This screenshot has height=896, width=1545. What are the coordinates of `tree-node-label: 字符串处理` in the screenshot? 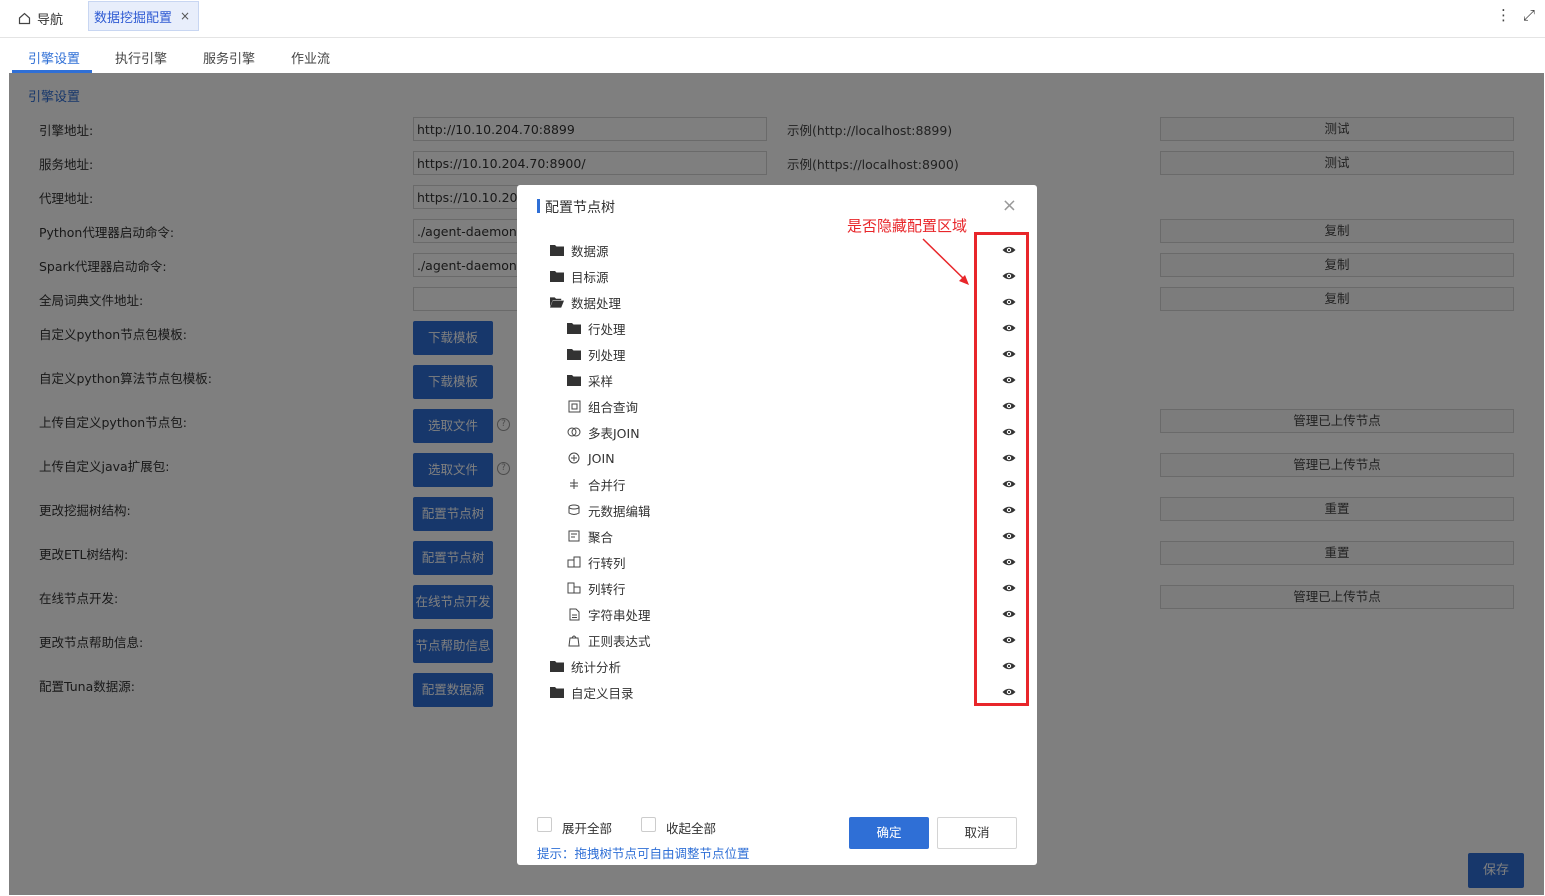 It's located at (619, 615).